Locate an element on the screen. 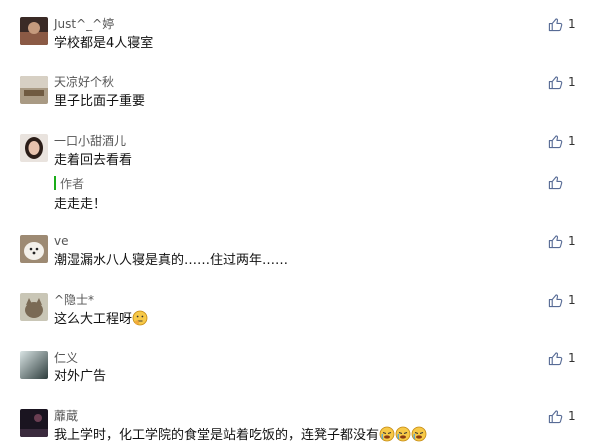  comment-author: 蘼蔵 is located at coordinates (66, 416).